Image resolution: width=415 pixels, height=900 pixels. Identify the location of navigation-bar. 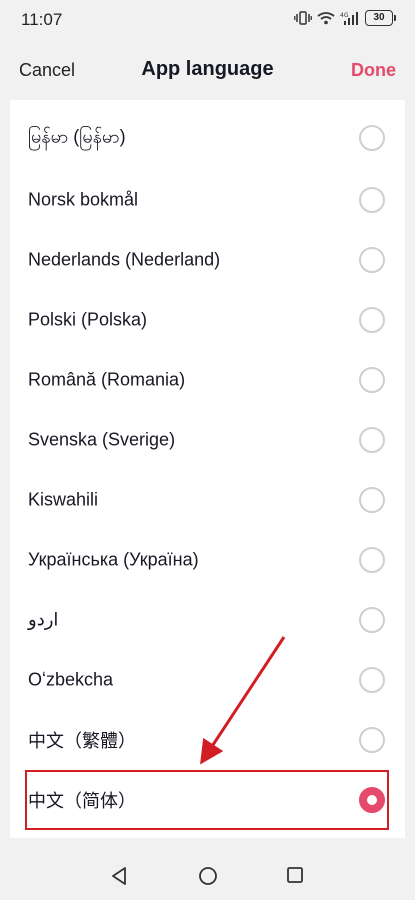
(207, 869).